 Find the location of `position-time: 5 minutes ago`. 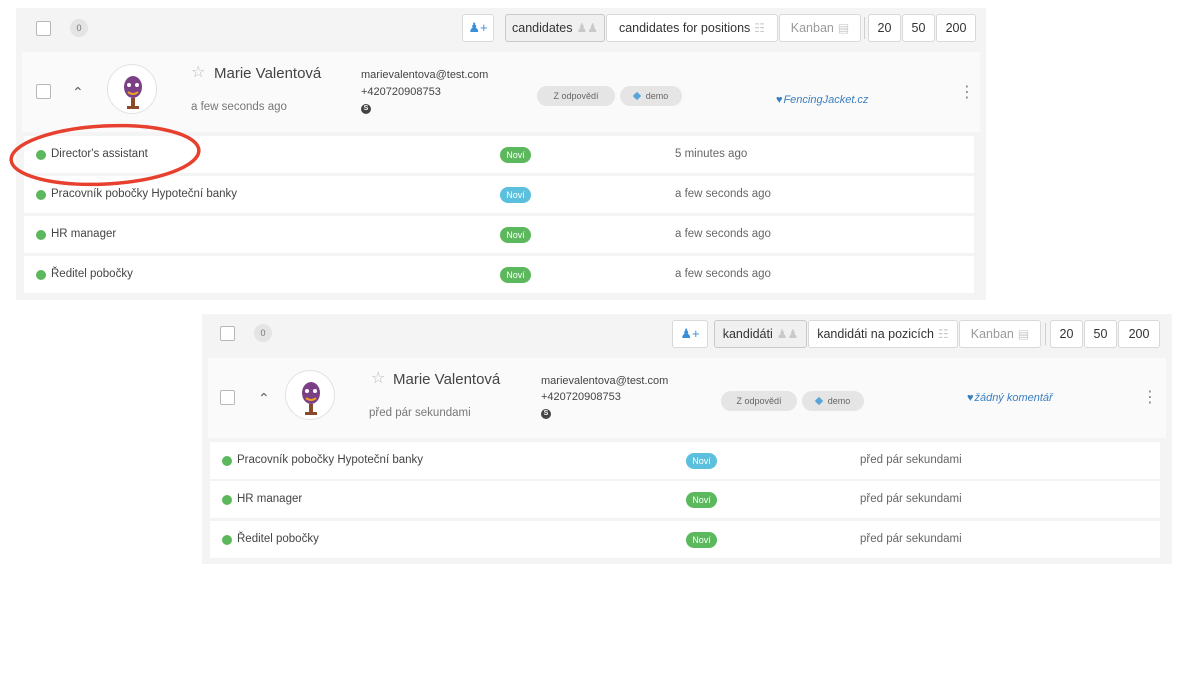

position-time: 5 minutes ago is located at coordinates (711, 154).